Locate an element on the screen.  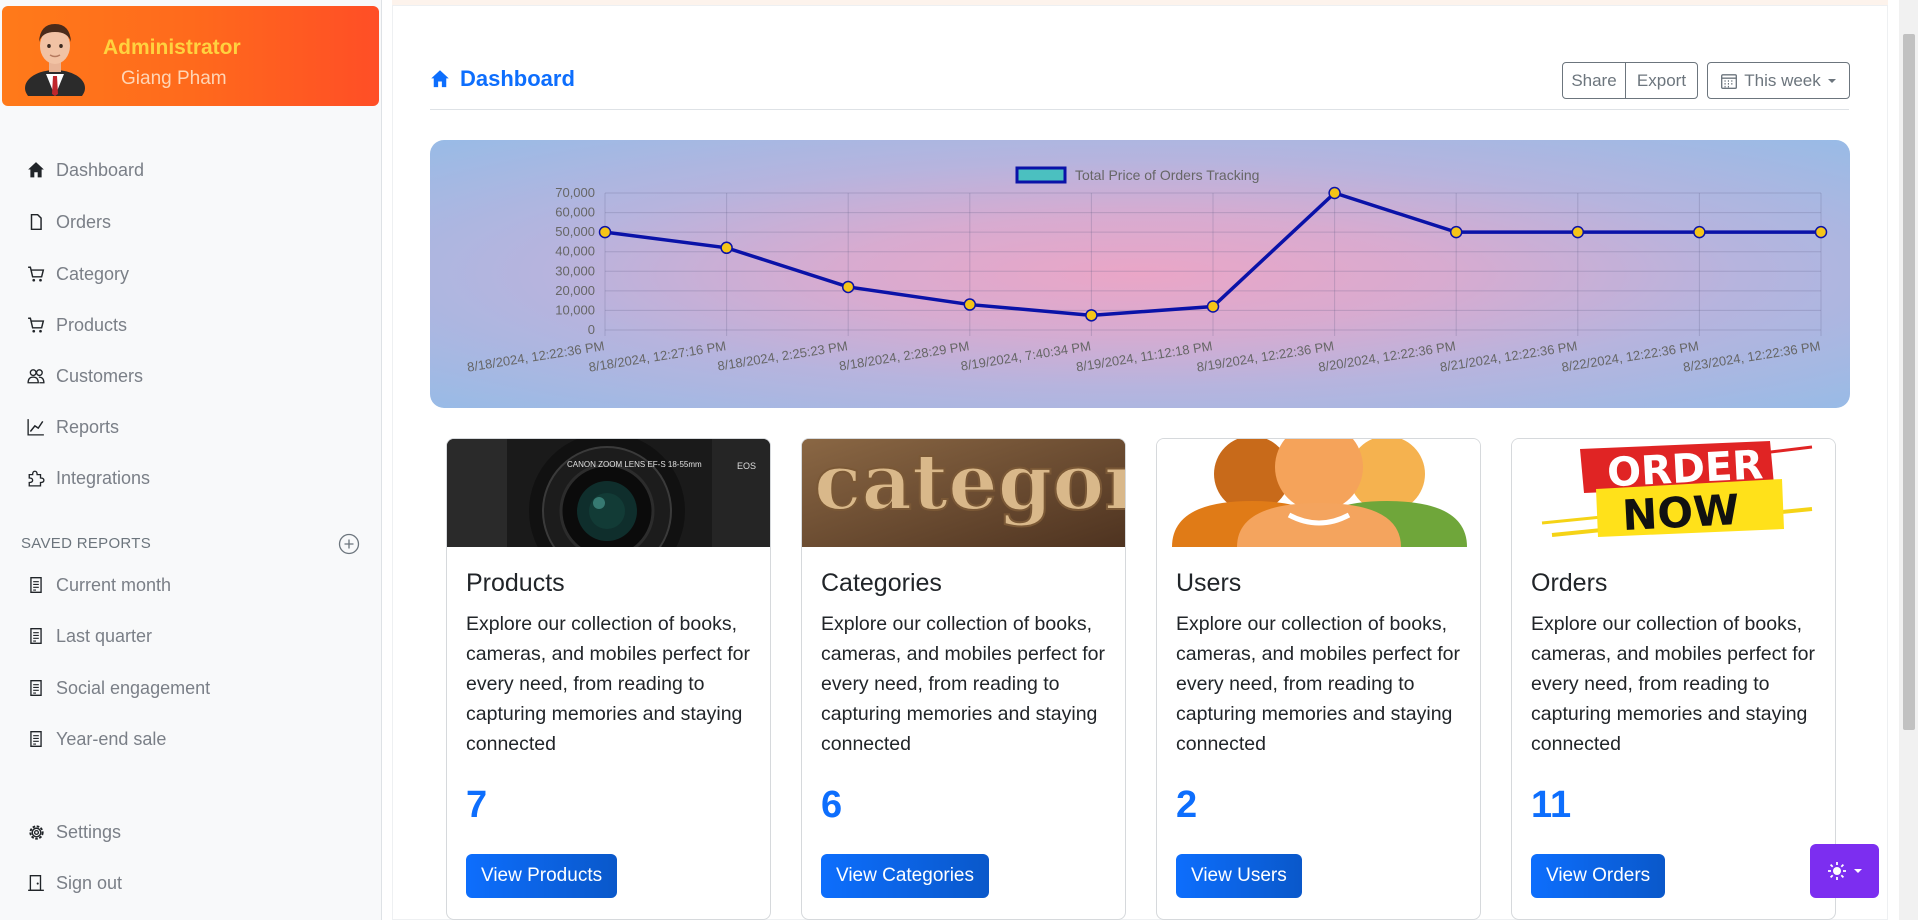
category-letters-image: category is located at coordinates (964, 493).